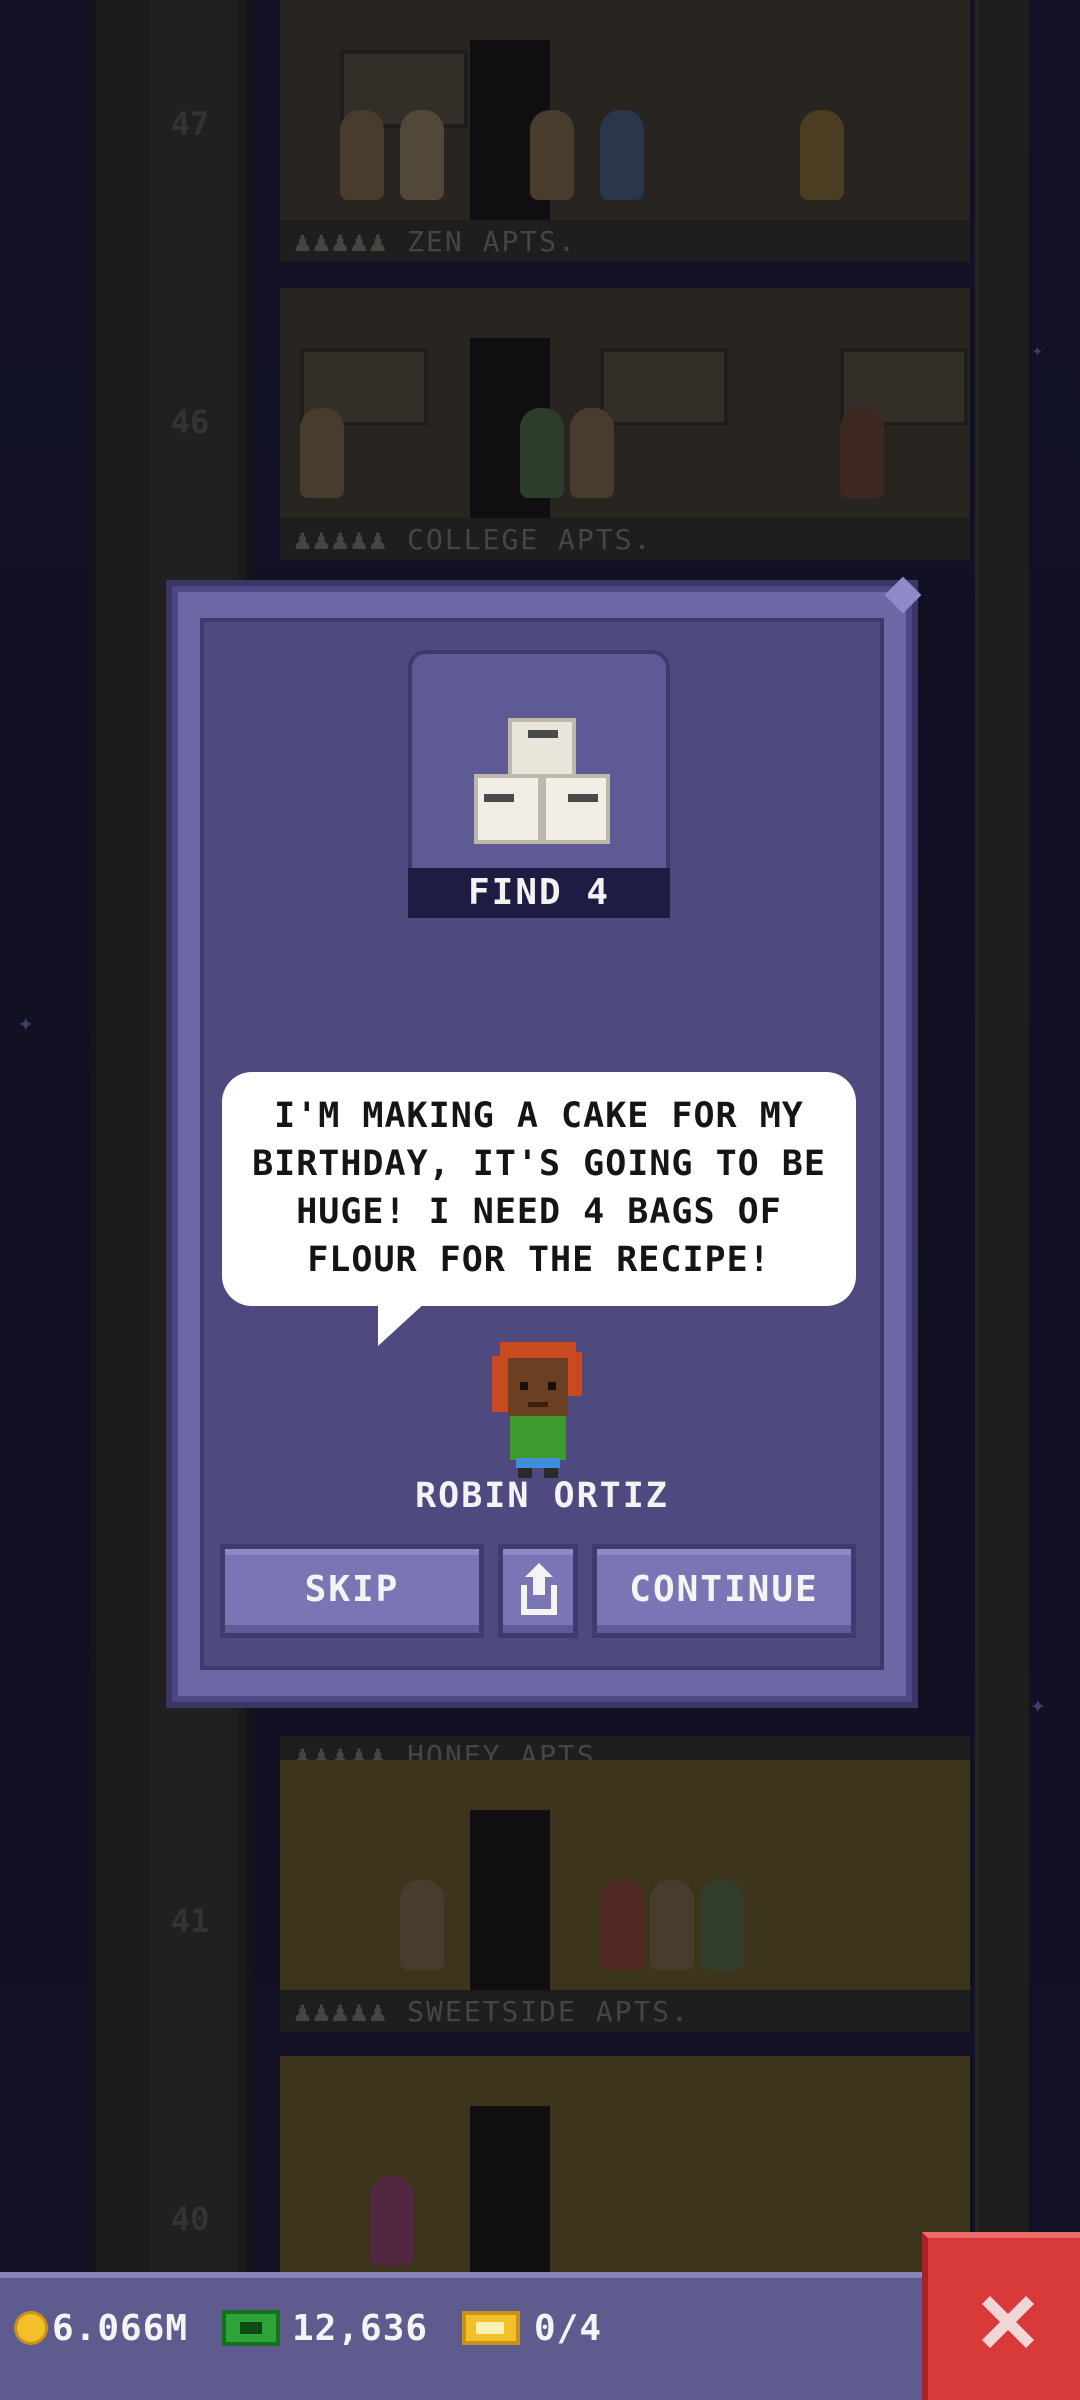 The height and width of the screenshot is (2400, 1080). Describe the element at coordinates (120, 2328) in the screenshot. I see `coins-value: 6.066M` at that location.